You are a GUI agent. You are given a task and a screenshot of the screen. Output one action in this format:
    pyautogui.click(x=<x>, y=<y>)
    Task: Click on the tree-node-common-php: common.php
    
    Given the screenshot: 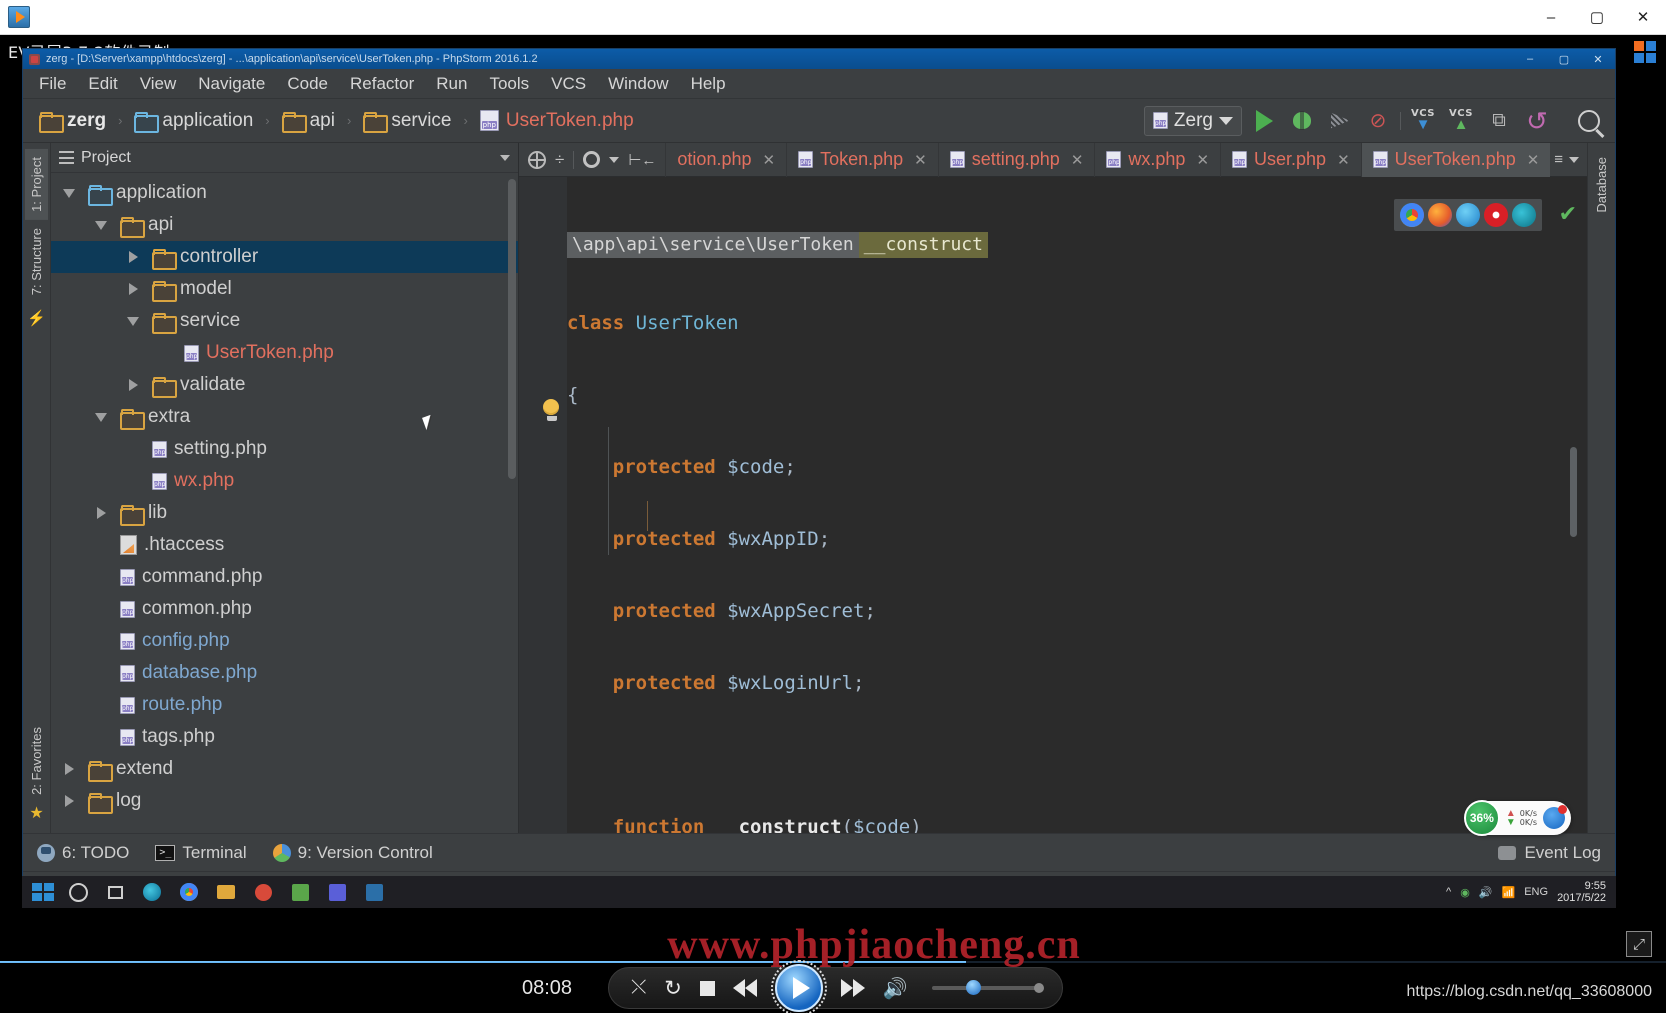 What is the action you would take?
    pyautogui.click(x=284, y=609)
    